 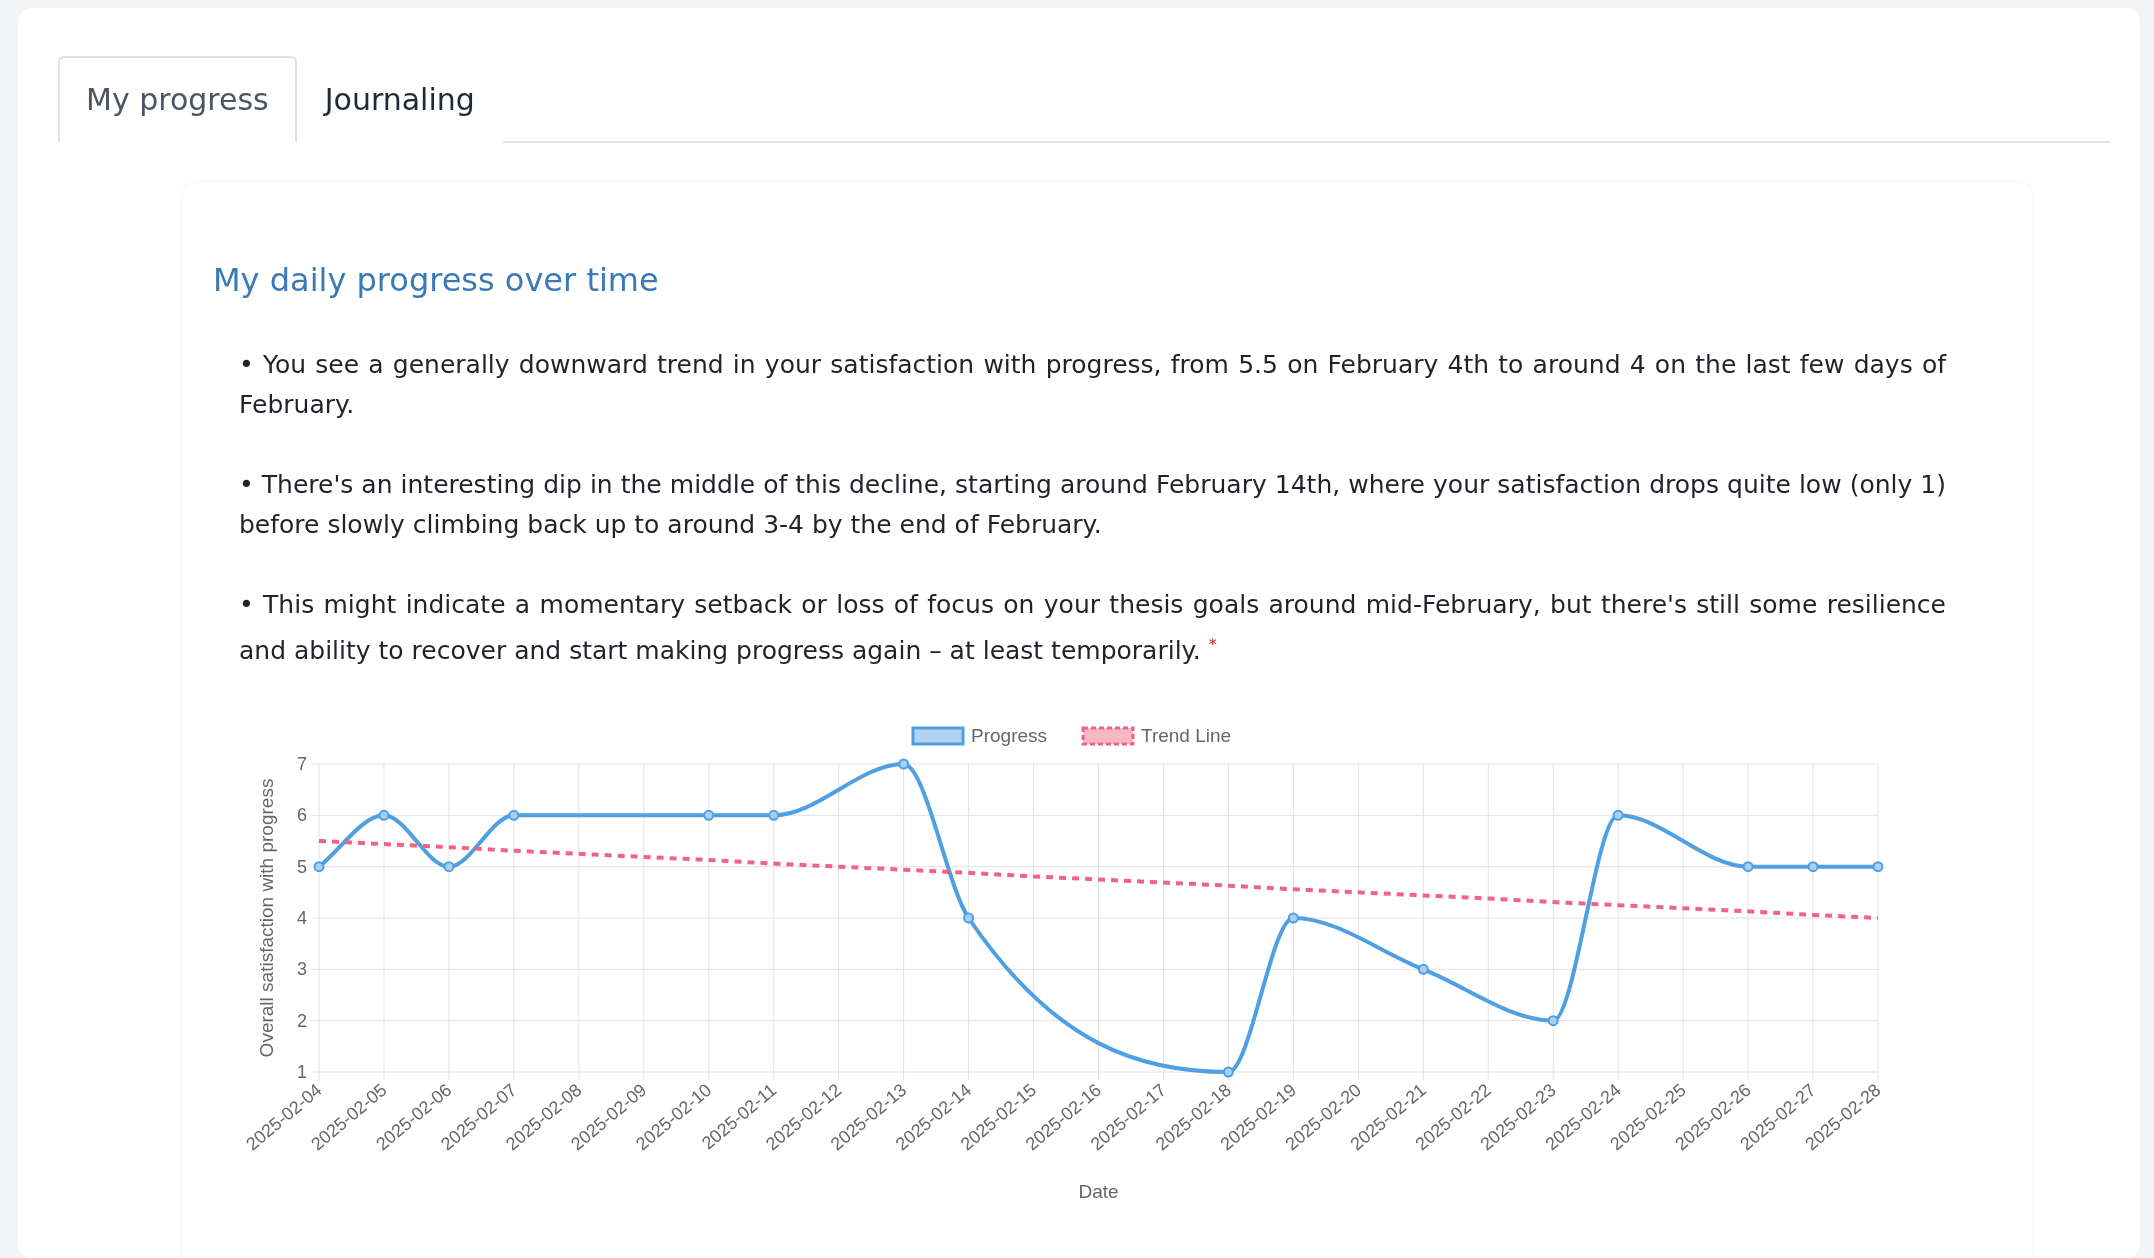 I want to click on paragraph: • This might indicate a momentary setback or loss of focus on your thesis goals around mid-February, but there's still some resilience and ability to recover and start making progress again – at least temporarily. $^{*}$, so click(x=1092, y=628).